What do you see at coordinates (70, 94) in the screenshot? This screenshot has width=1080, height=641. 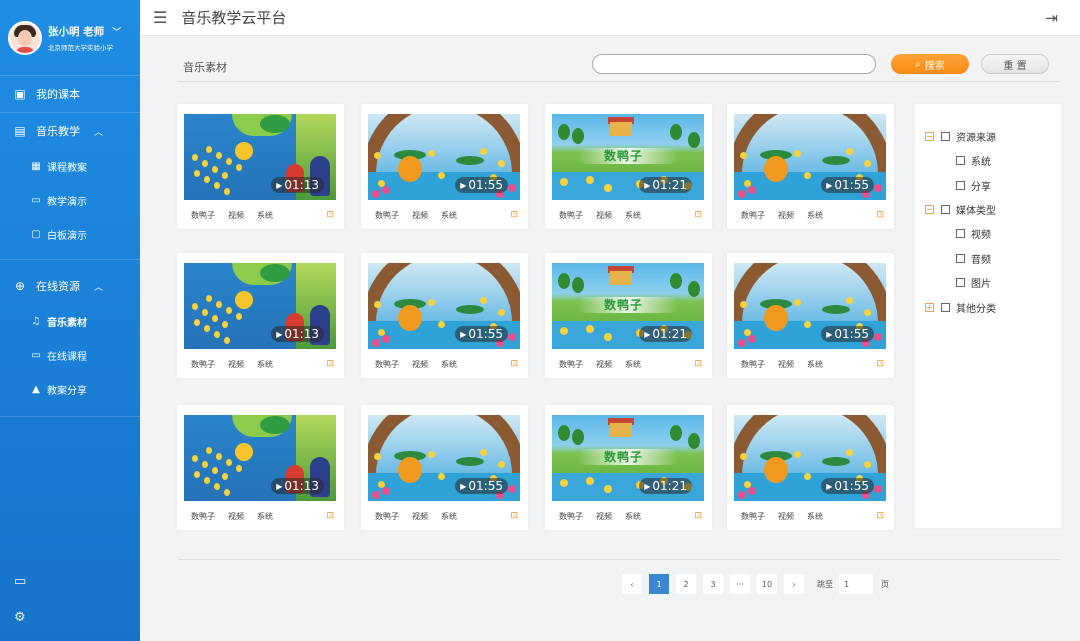 I see `nav-my-lessons: ▣ 我的课本` at bounding box center [70, 94].